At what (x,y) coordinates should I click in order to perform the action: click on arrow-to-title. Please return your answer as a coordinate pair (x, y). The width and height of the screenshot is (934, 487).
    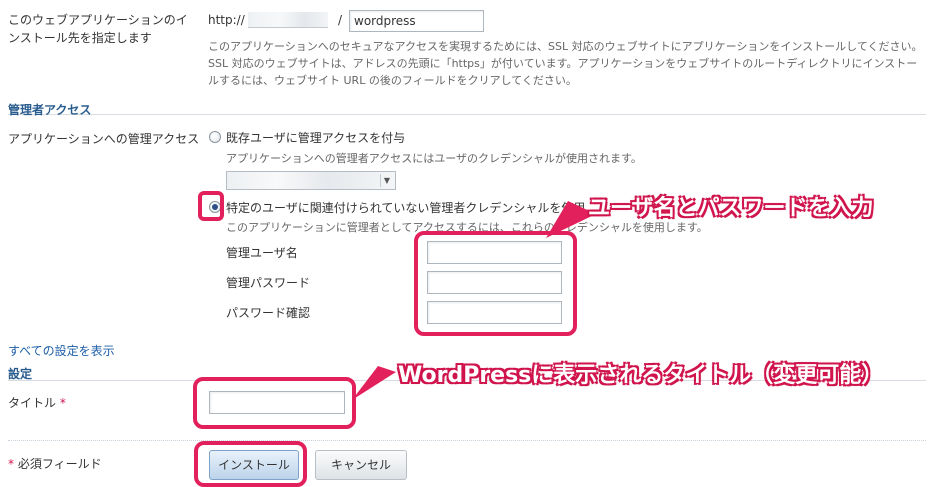
    Looking at the image, I should click on (374, 383).